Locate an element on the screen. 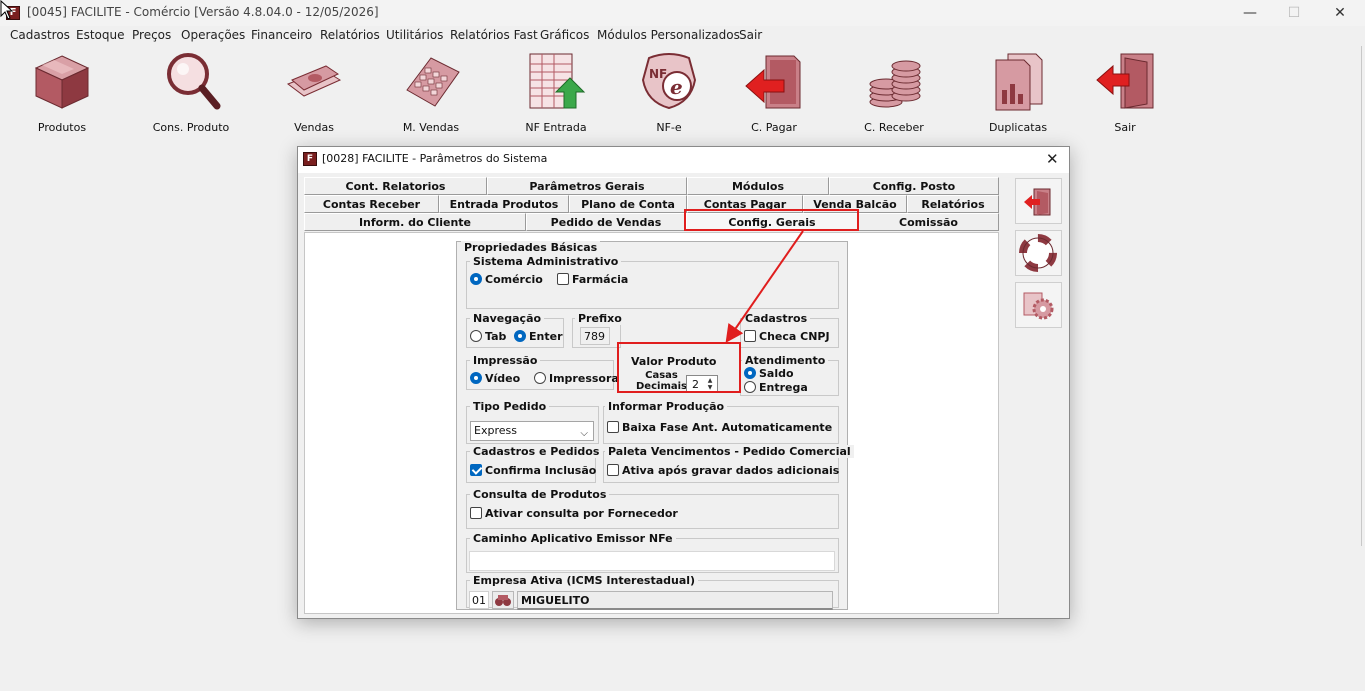  highlight-valor-produto is located at coordinates (679, 367).